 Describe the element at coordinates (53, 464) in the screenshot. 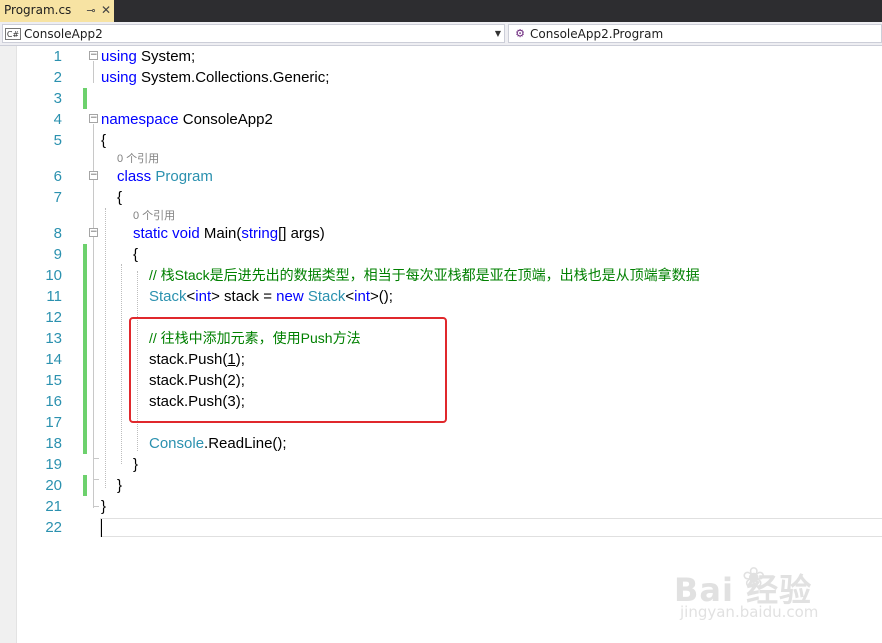

I see `line-number: 19` at that location.